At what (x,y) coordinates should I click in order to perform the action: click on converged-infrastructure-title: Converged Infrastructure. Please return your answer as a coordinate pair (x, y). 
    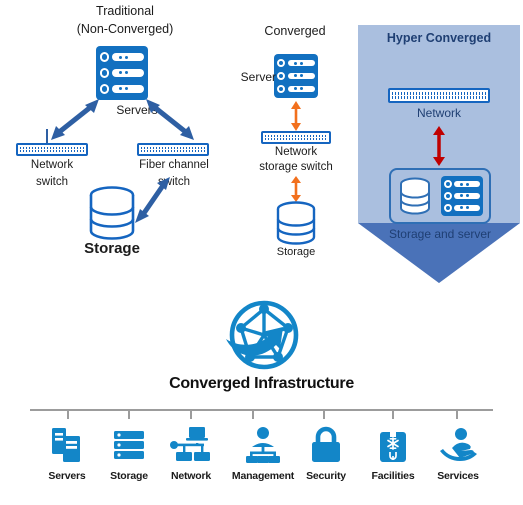
    Looking at the image, I should click on (261, 383).